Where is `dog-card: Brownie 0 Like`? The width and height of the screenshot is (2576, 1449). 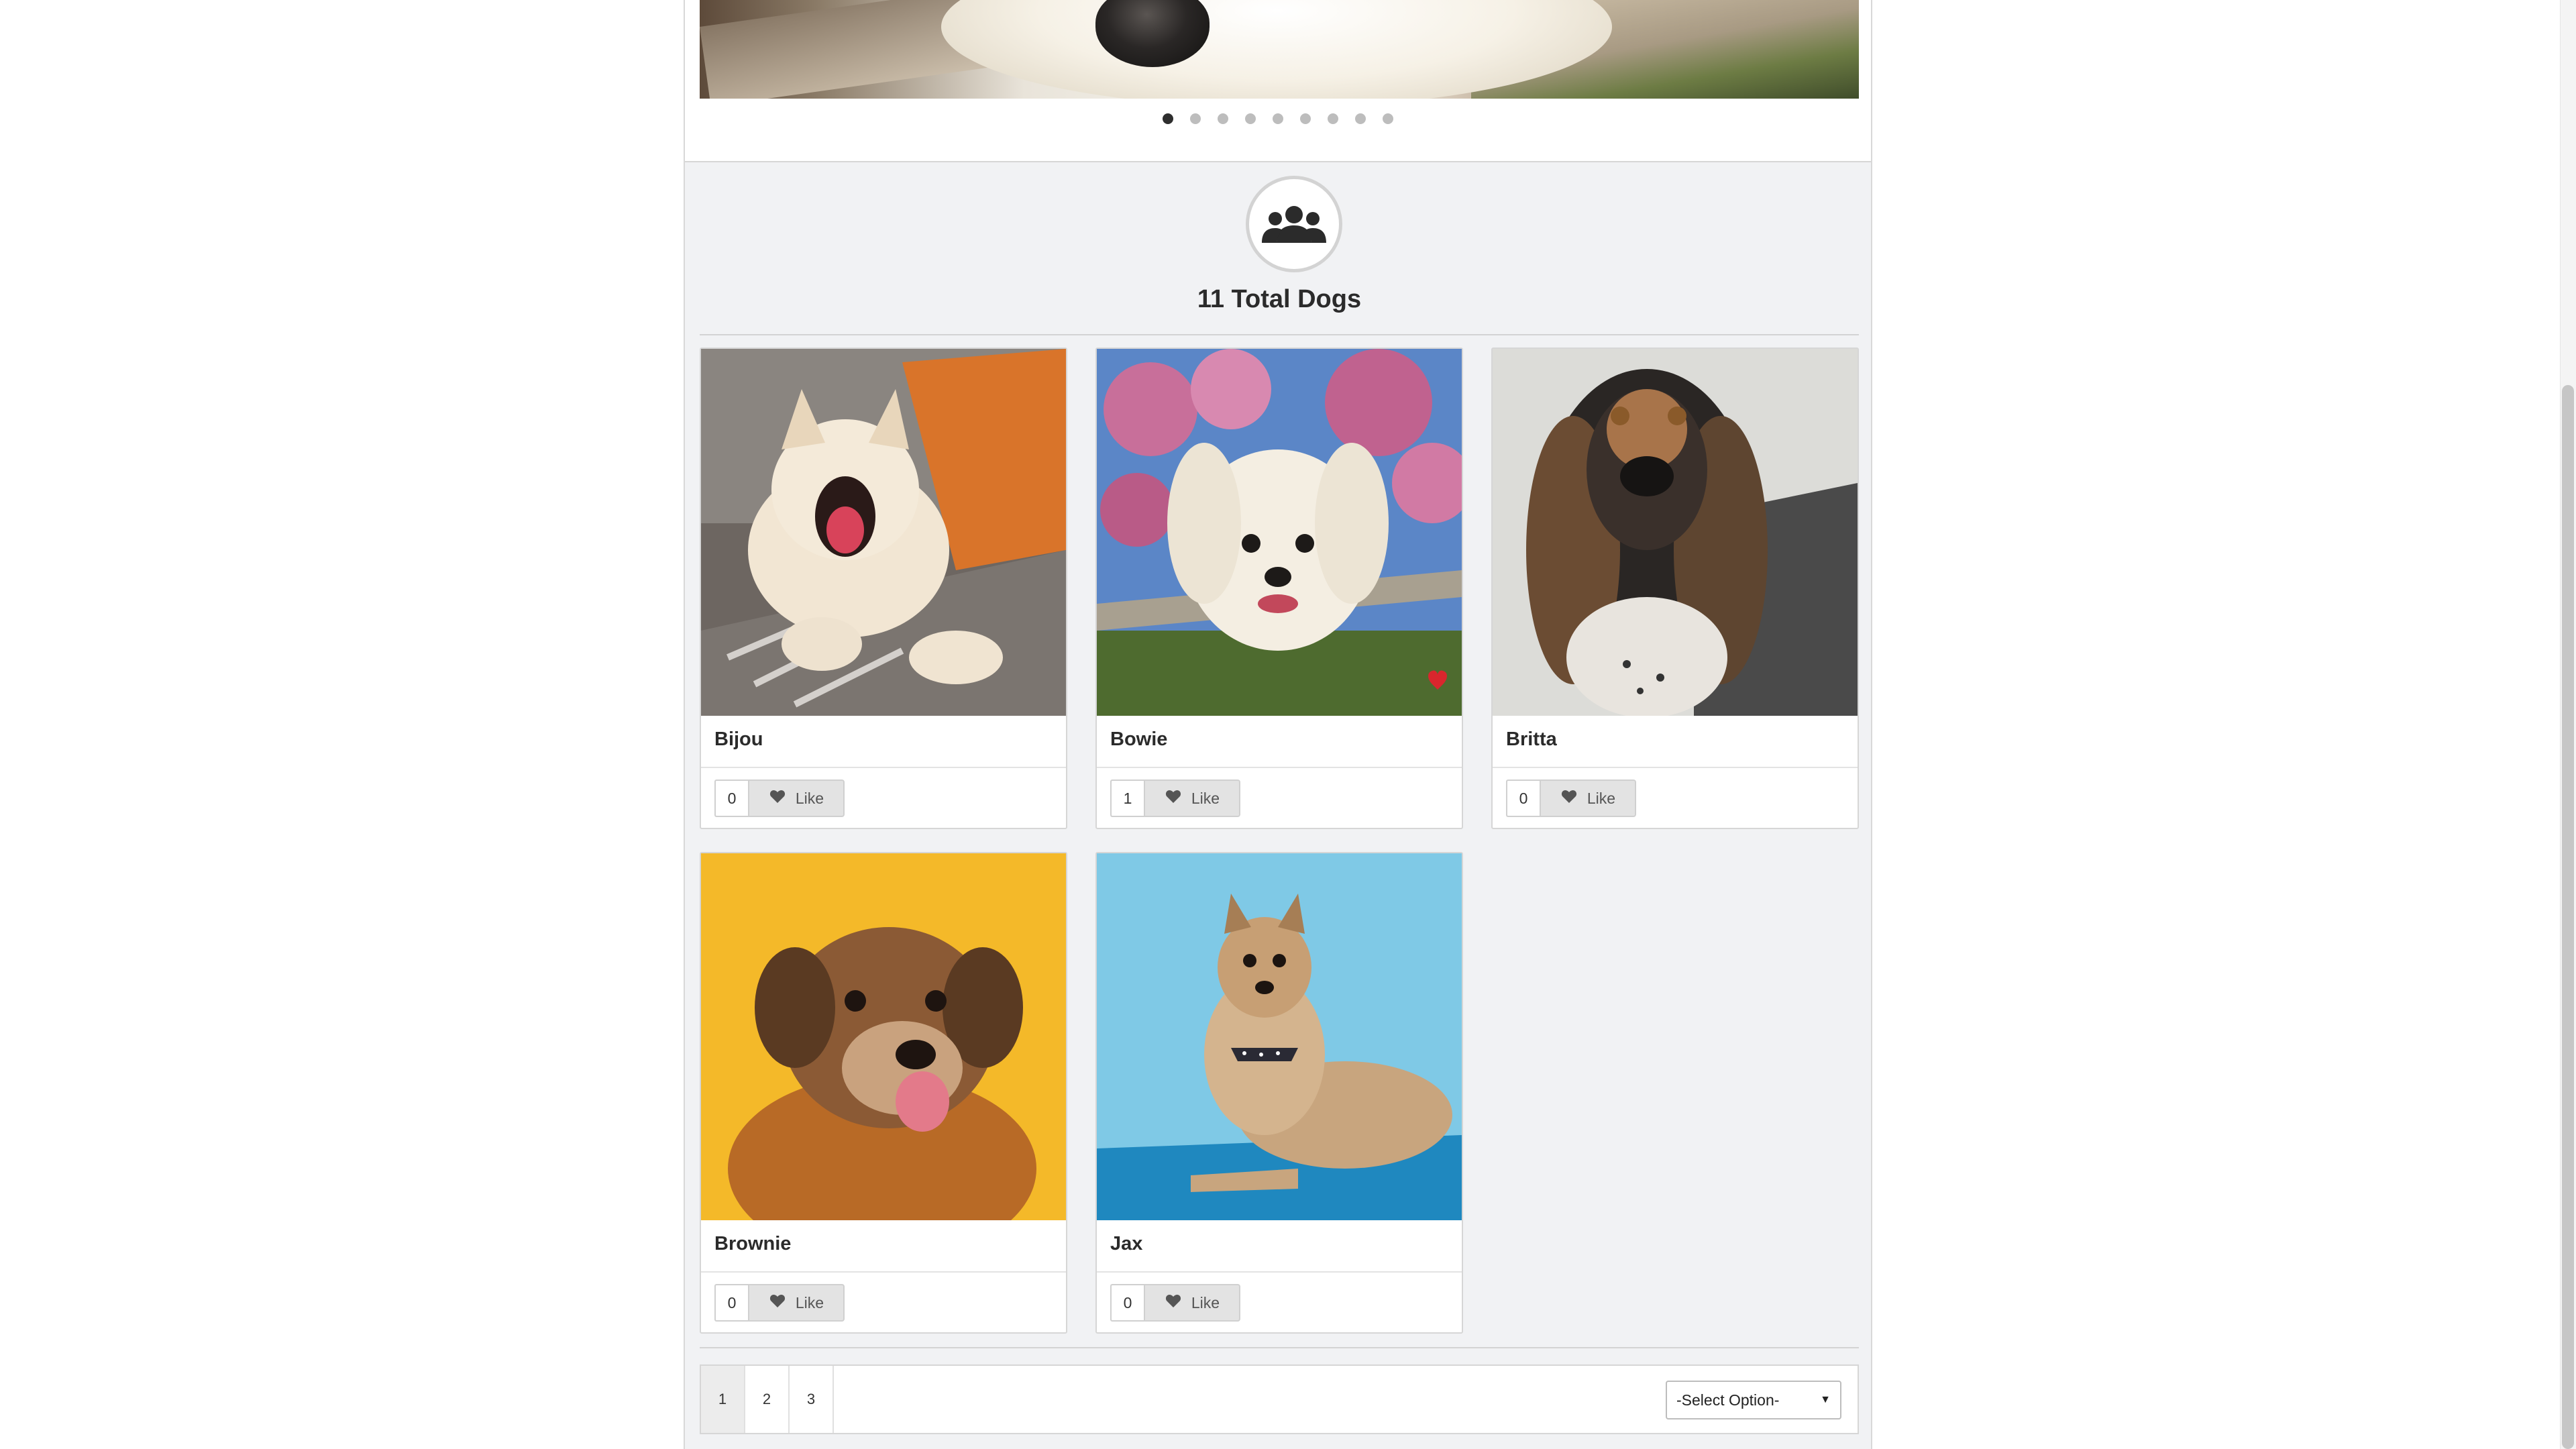
dog-card: Brownie 0 Like is located at coordinates (883, 1093).